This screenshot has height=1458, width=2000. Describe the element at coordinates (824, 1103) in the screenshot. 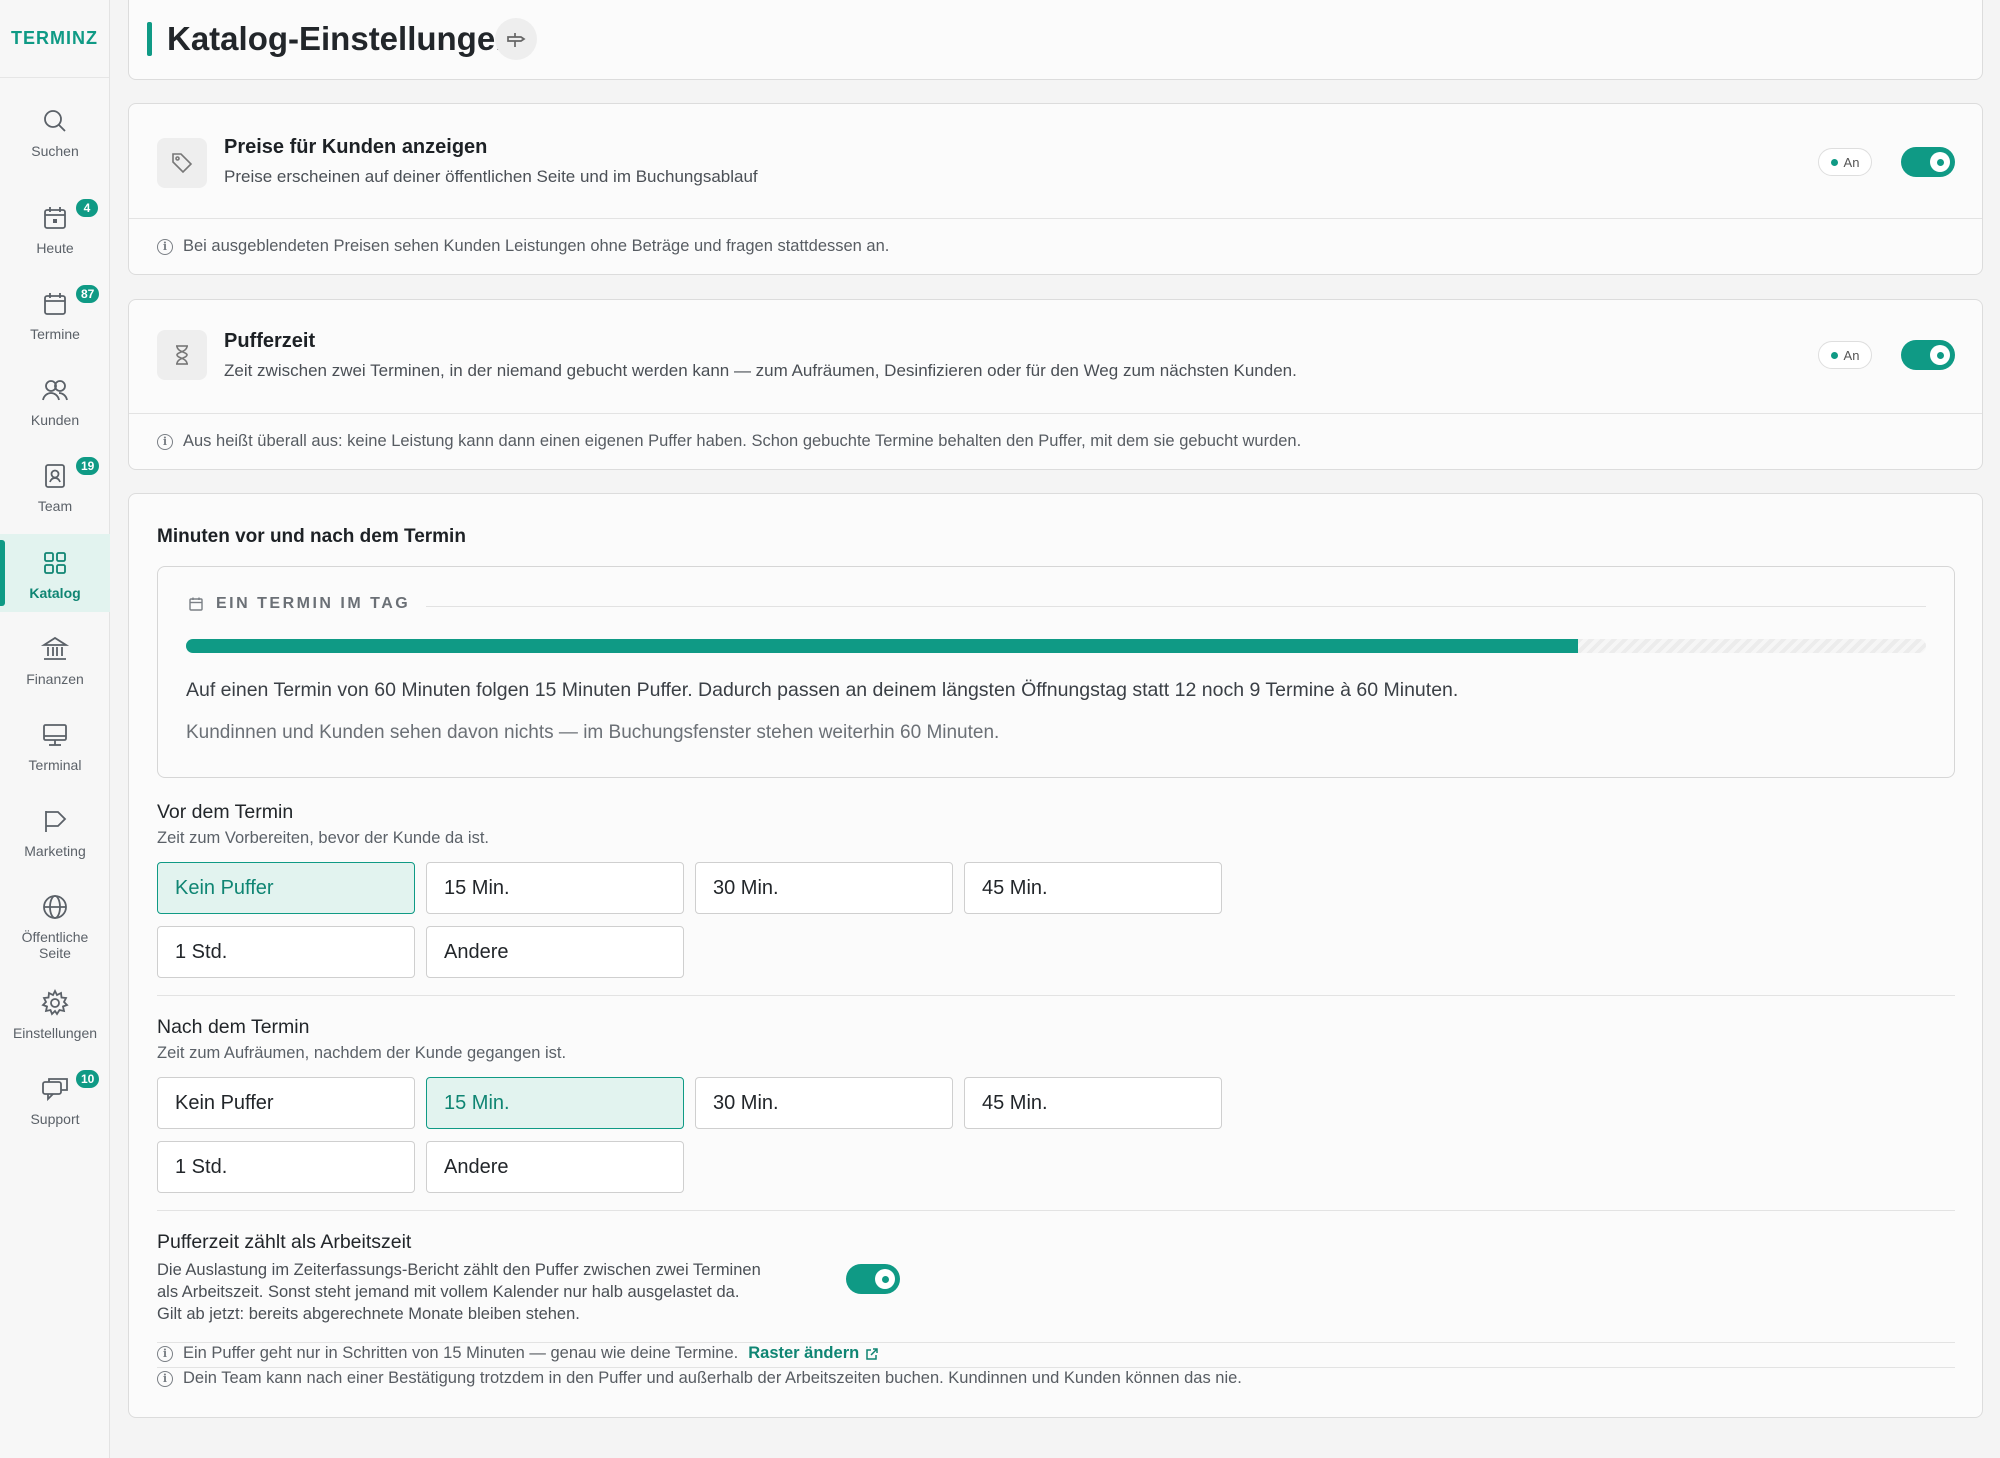

I see `after-option-30-min: 30 Min.` at that location.